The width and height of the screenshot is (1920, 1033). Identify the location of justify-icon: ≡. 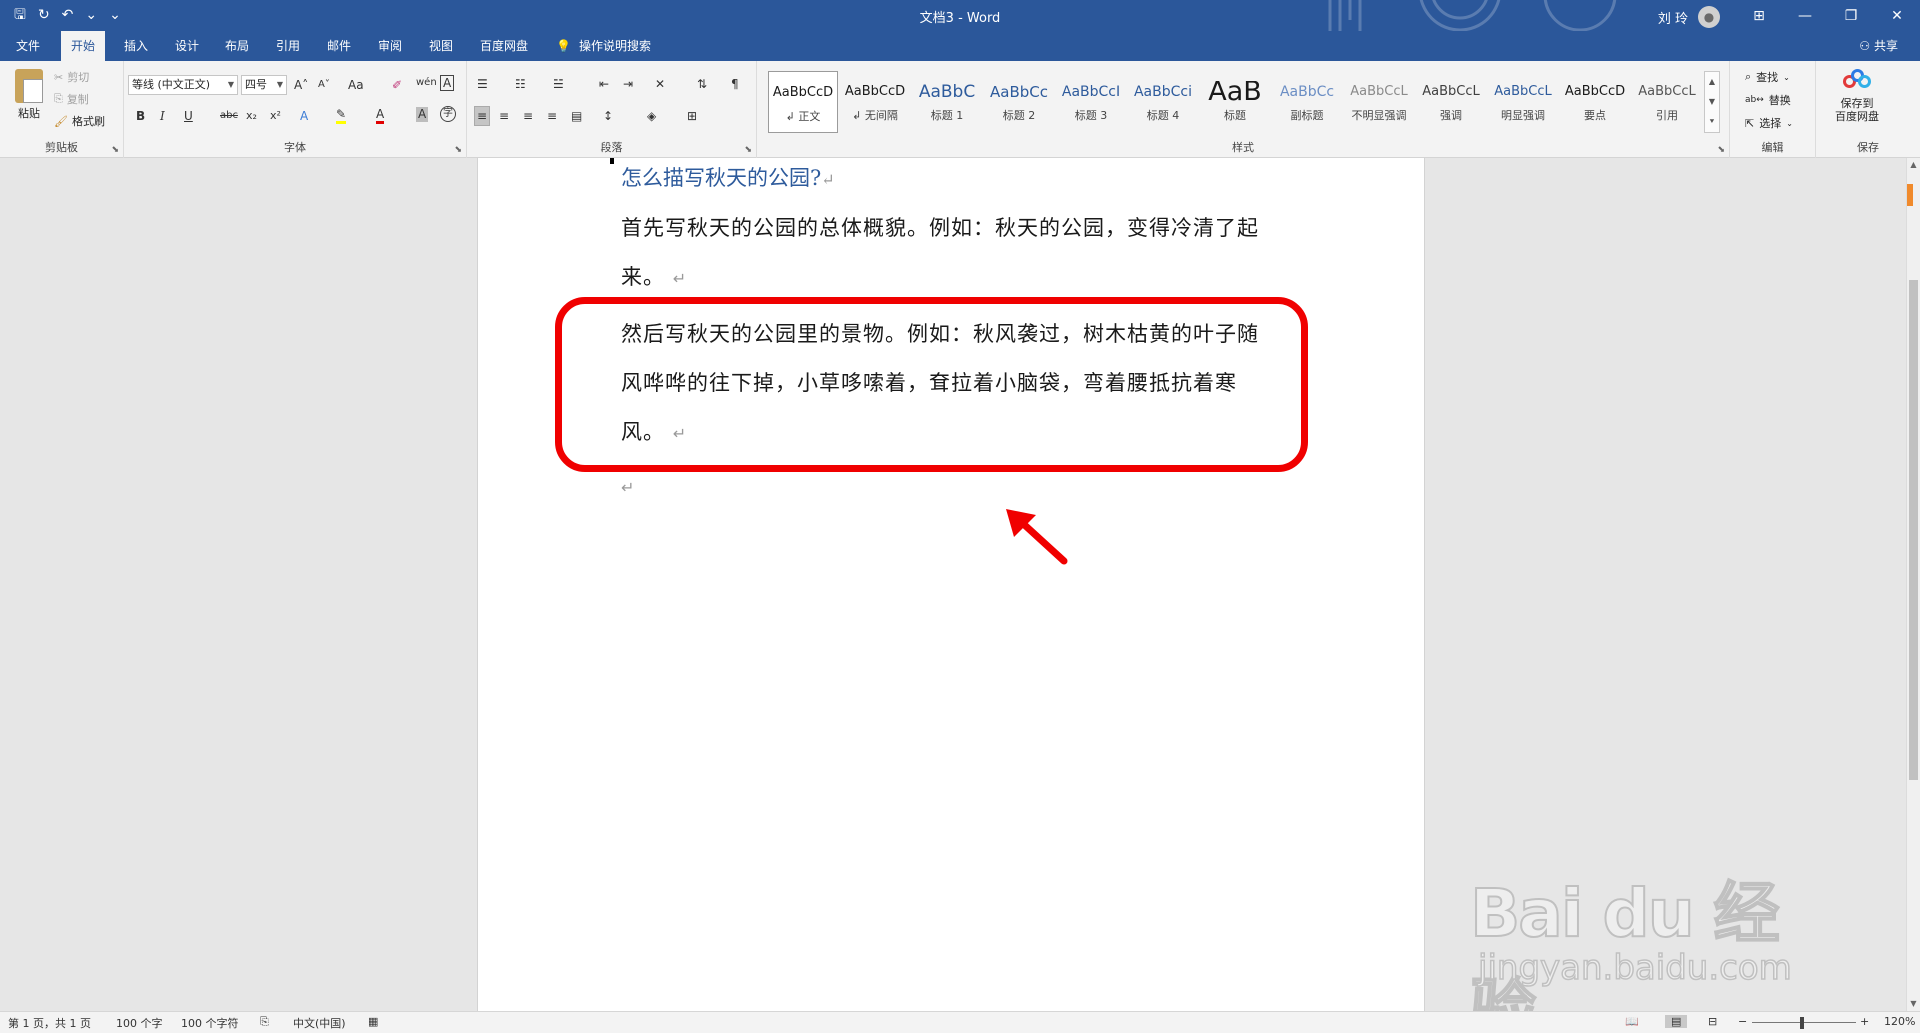
(552, 116).